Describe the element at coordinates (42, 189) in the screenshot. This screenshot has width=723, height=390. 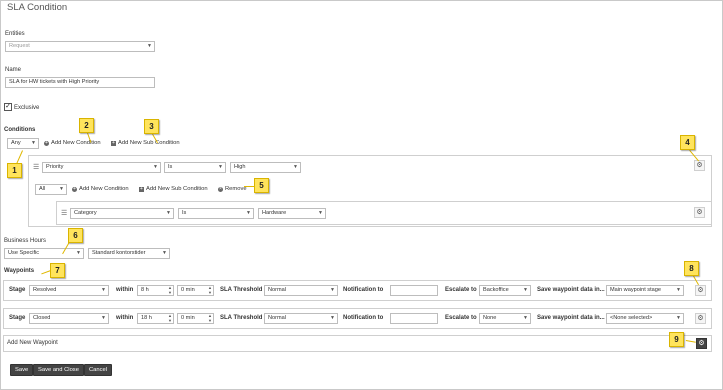
I see `sub-condition-match-value: All` at that location.